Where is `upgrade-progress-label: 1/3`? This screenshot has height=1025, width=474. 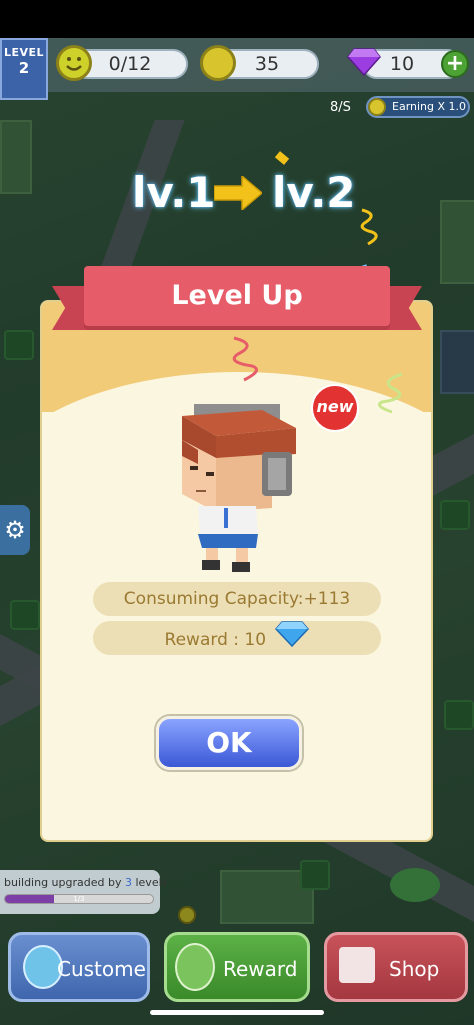 upgrade-progress-label: 1/3 is located at coordinates (79, 899).